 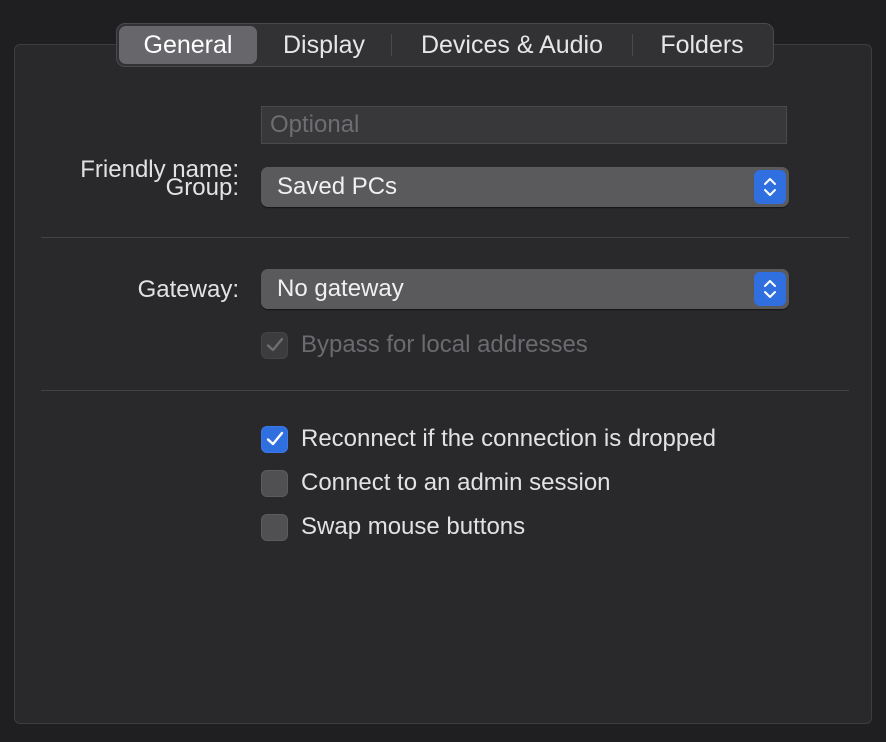 I want to click on option-row-swap-mouse: Swap mouse buttons, so click(x=393, y=527).